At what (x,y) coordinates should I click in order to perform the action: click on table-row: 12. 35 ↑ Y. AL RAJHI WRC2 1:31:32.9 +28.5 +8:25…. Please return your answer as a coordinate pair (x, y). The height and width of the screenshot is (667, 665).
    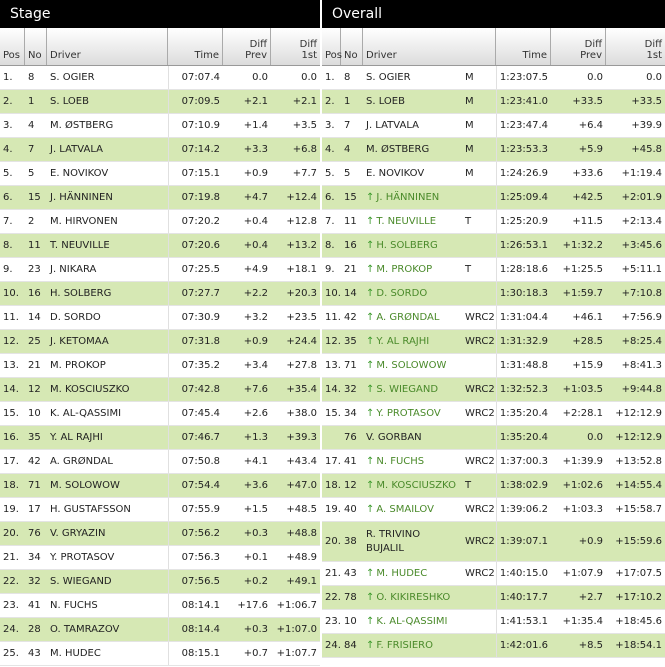
    Looking at the image, I should click on (493, 342).